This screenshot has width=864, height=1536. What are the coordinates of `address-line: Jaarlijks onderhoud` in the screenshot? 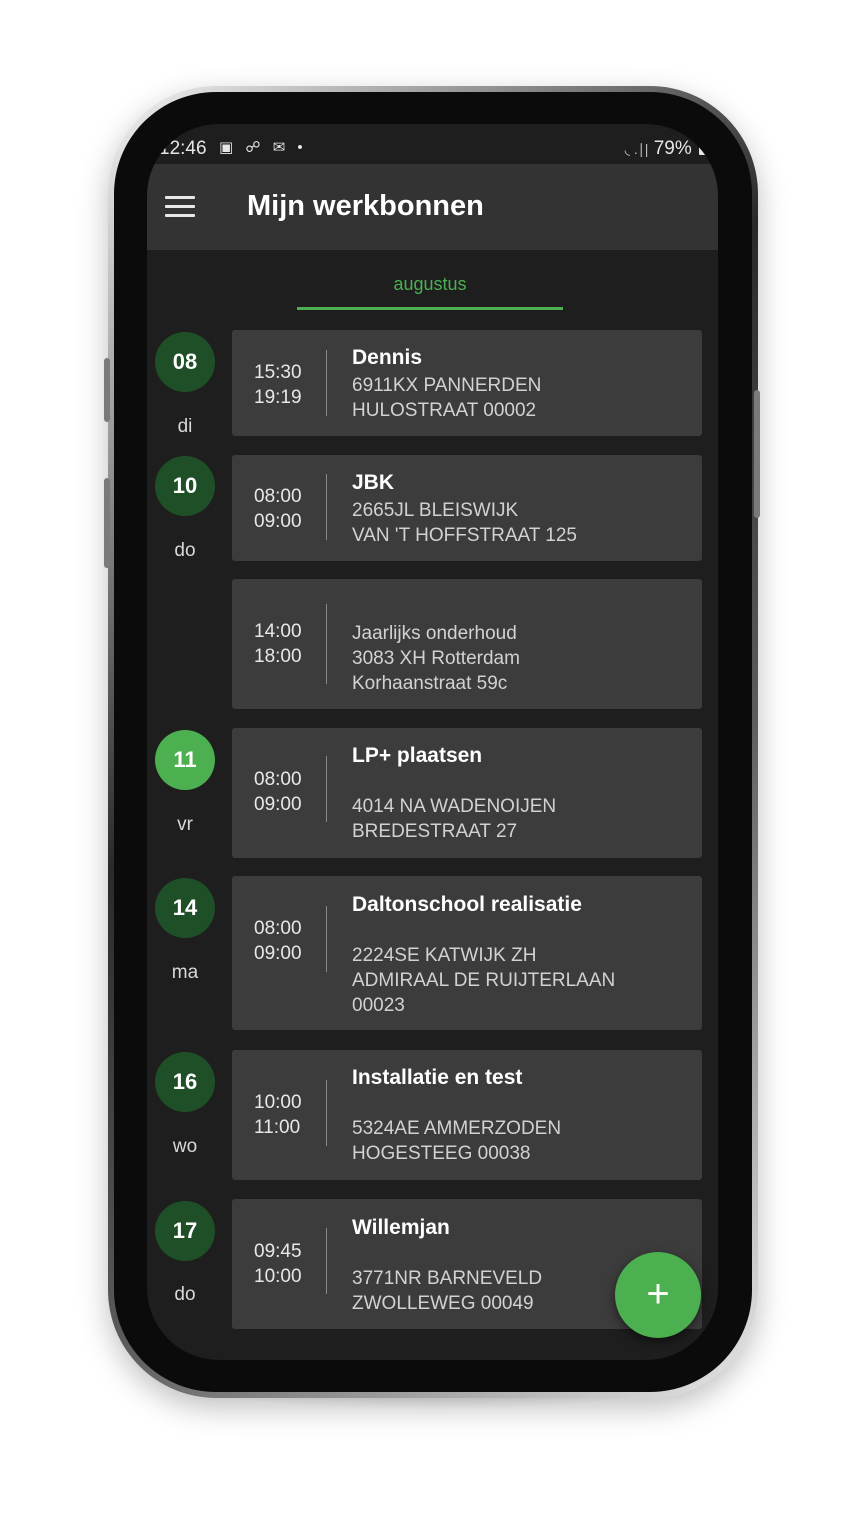 It's located at (434, 633).